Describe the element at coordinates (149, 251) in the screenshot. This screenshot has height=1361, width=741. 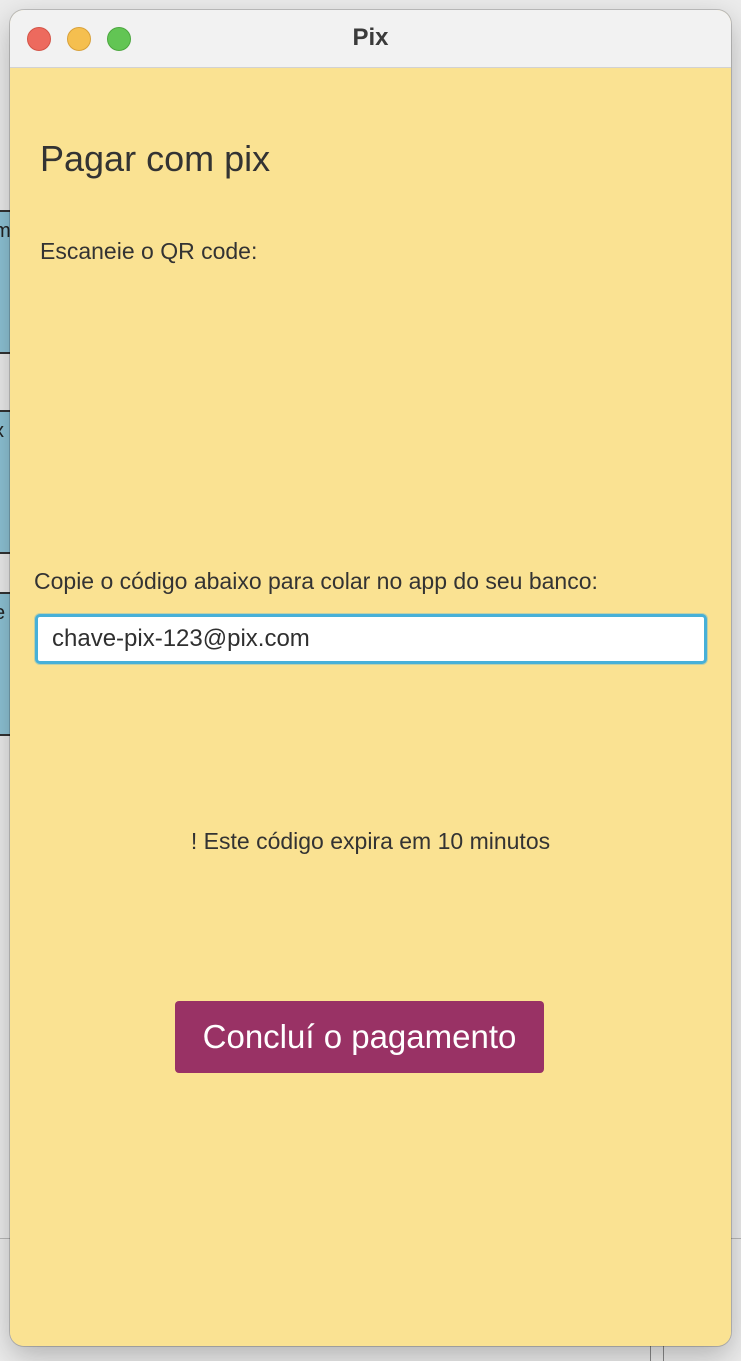
I see `qr-code-label: Escaneie o QR code:` at that location.